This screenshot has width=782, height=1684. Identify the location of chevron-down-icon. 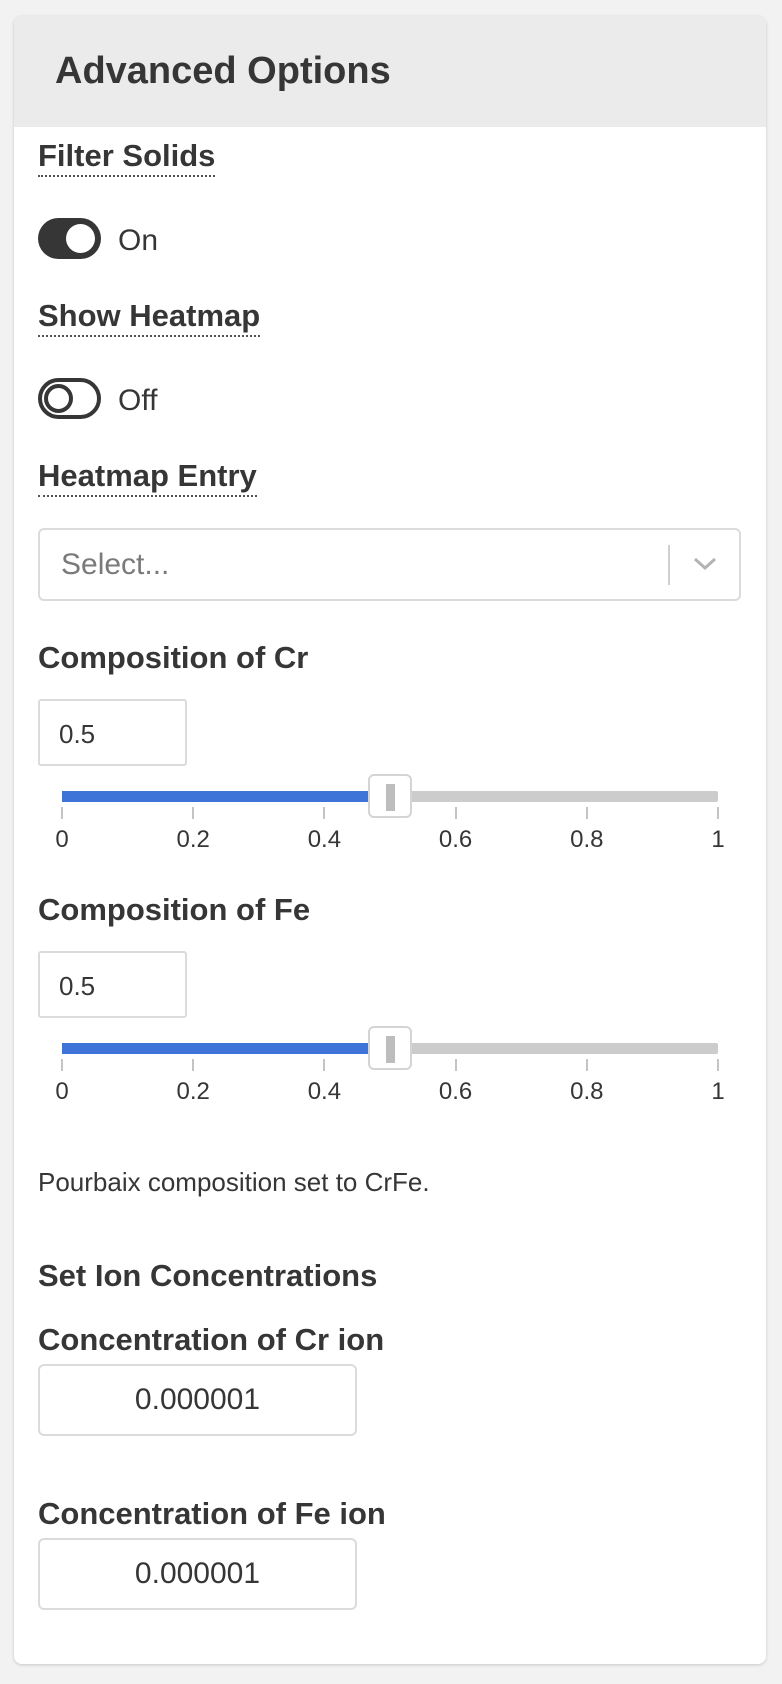
(705, 564).